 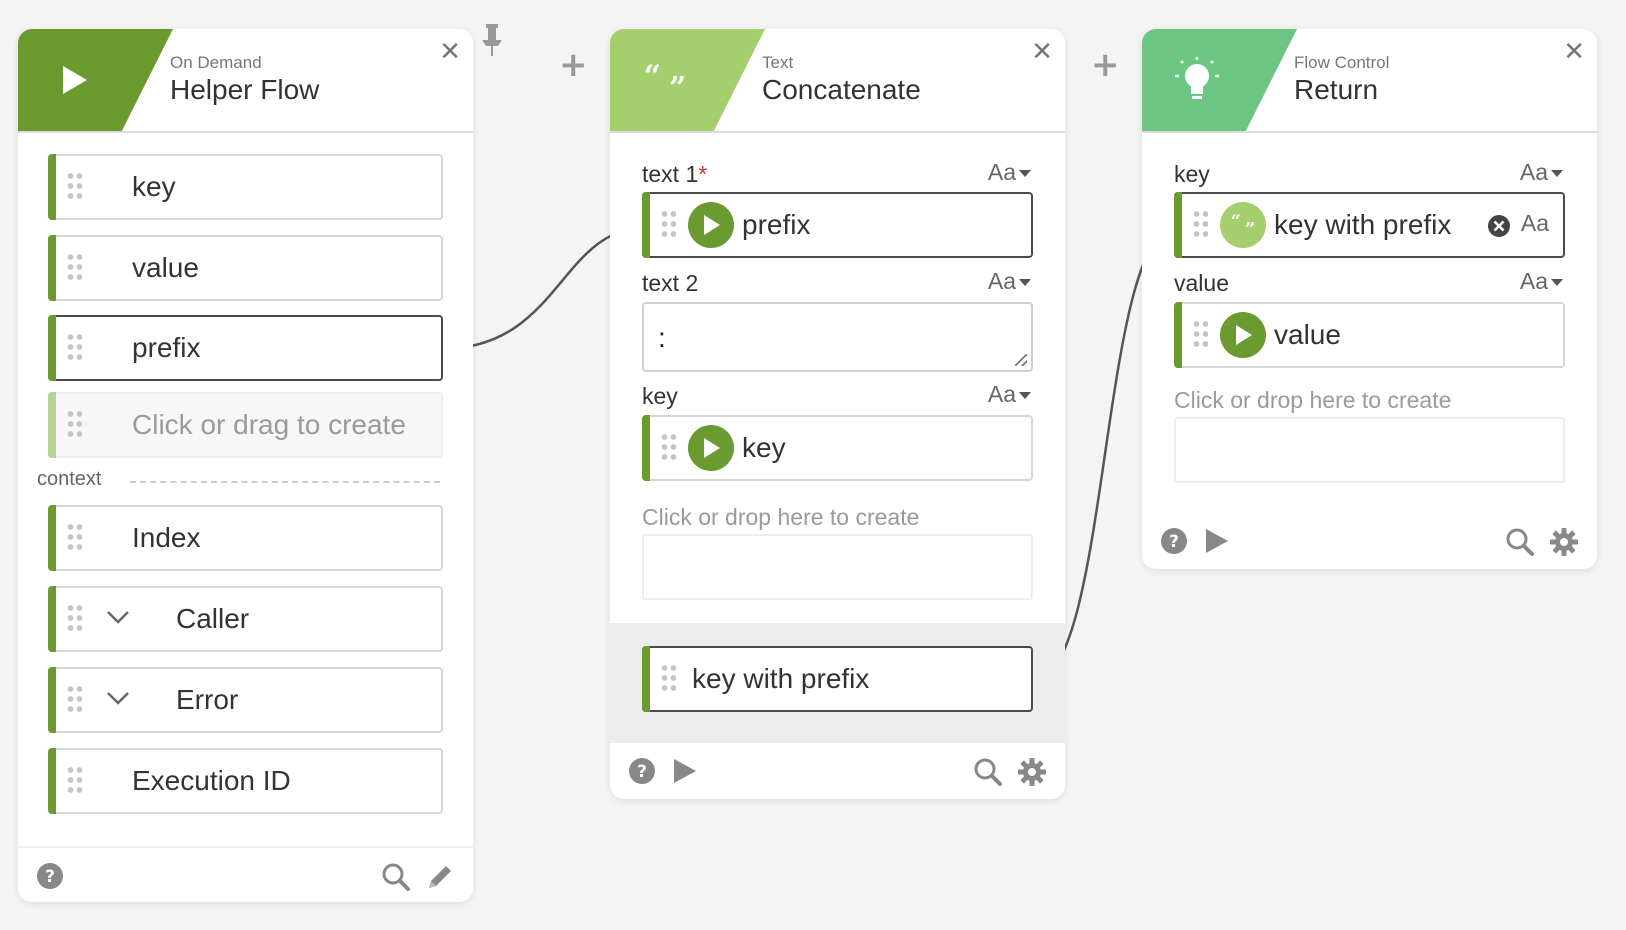 I want to click on output-pill-key-with-prefix: key with prefix, so click(x=837, y=679).